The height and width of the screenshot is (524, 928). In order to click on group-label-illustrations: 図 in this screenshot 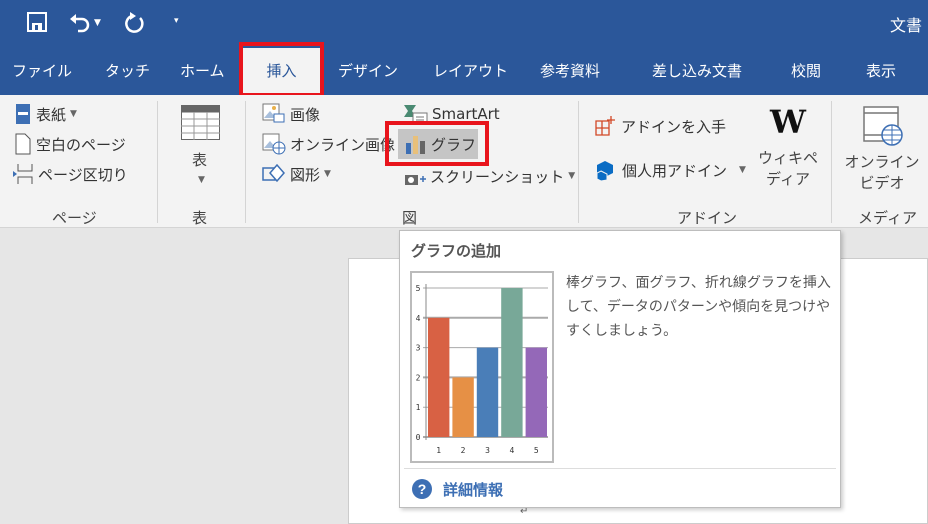, I will do `click(410, 218)`.